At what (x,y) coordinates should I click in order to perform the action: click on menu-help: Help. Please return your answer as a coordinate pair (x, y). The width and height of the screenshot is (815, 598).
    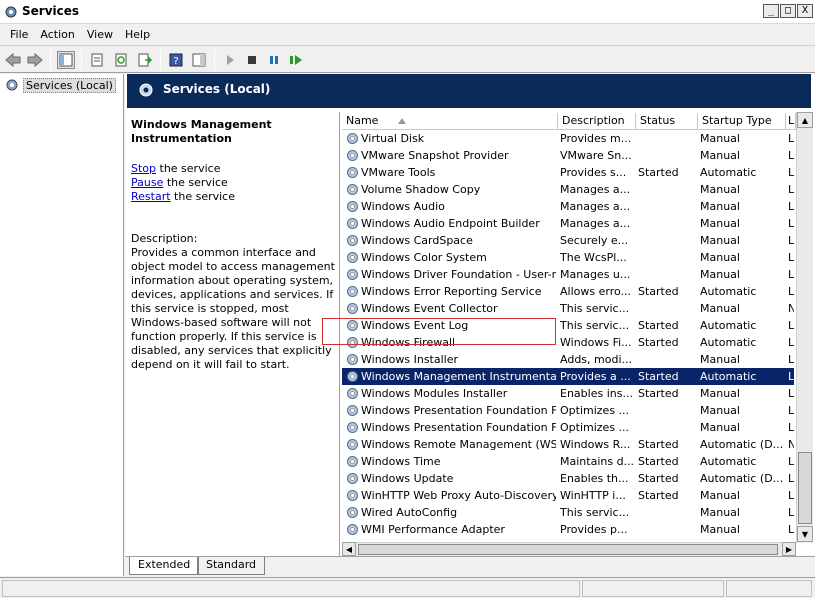
    Looking at the image, I should click on (137, 34).